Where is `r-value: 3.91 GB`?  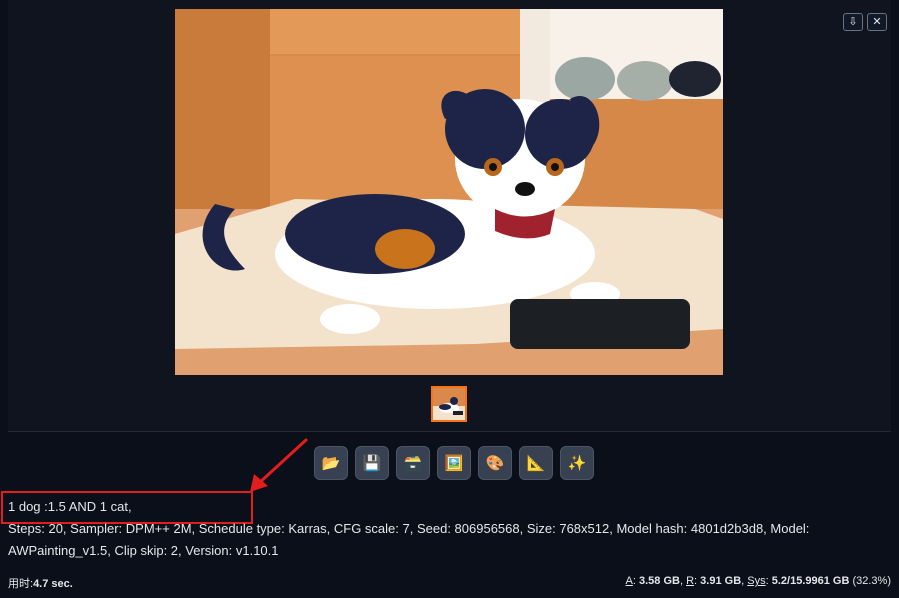 r-value: 3.91 GB is located at coordinates (721, 581).